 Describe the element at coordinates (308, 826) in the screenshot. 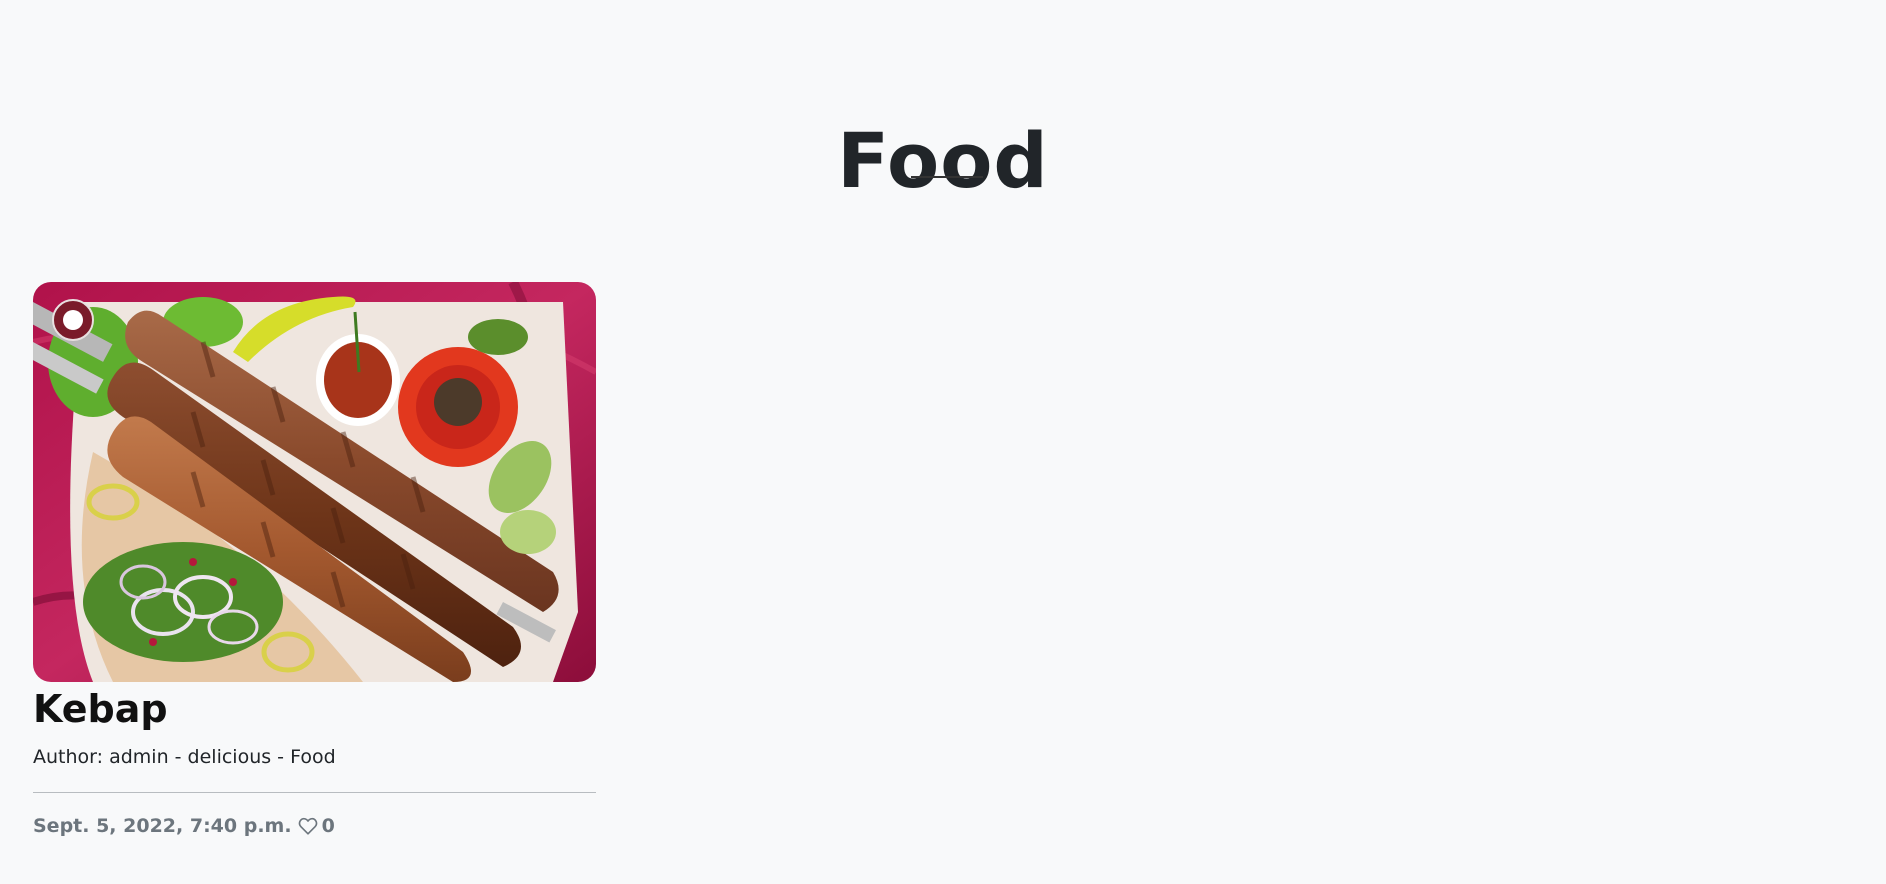

I see `heart-icon` at that location.